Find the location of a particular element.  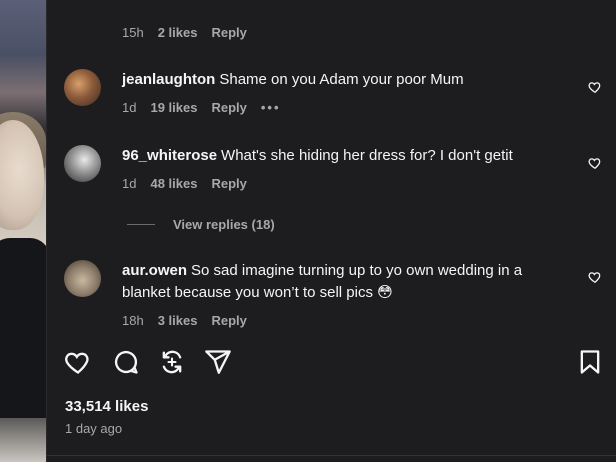

comment-likes: 19 likes is located at coordinates (173, 107).